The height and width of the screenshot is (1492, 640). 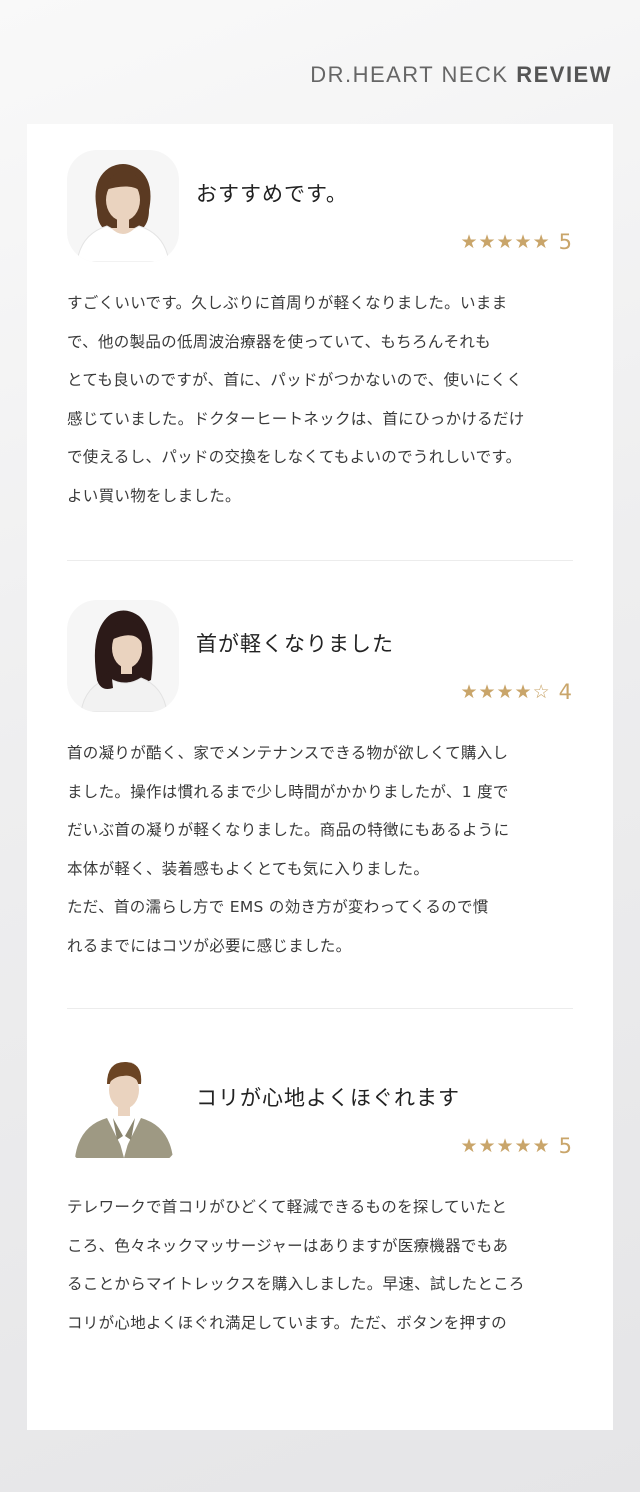 What do you see at coordinates (248, 868) in the screenshot?
I see `review-line: 本体が軽く、装着感もよくとても気に入りました。` at bounding box center [248, 868].